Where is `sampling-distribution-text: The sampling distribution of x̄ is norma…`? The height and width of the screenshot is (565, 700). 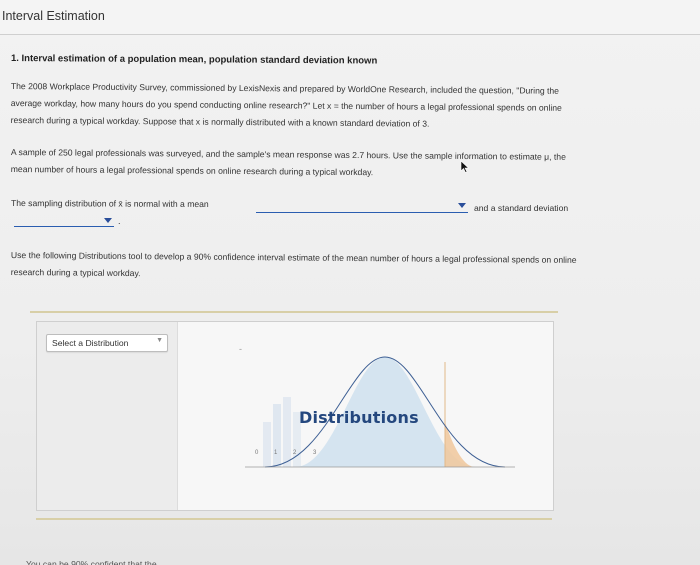
sampling-distribution-text: The sampling distribution of x̄ is norma… is located at coordinates (109, 204).